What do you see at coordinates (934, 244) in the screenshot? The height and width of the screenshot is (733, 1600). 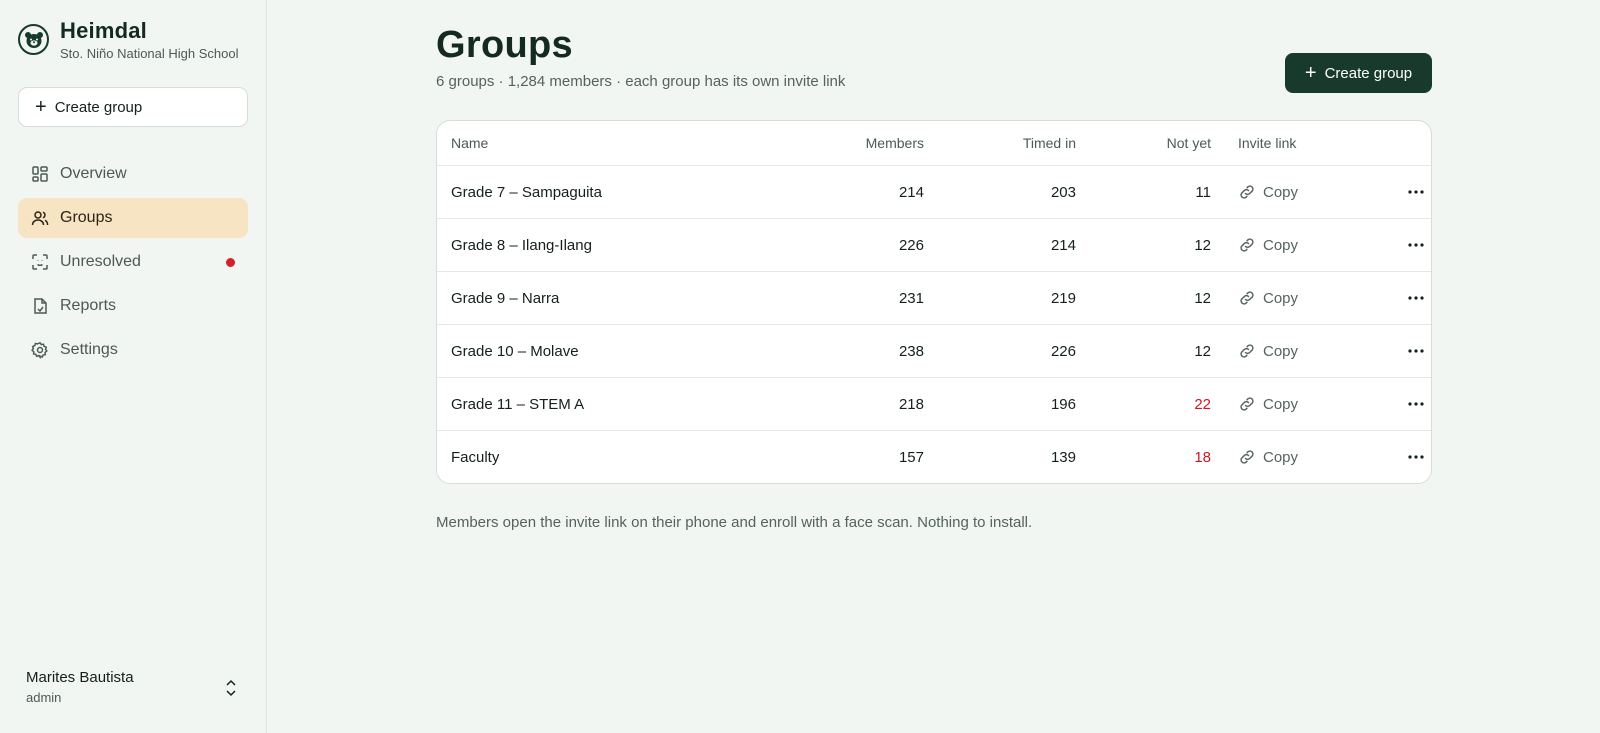 I see `table-row: Grade 8 – Ilang-Ilang 226 214 12 Copy` at bounding box center [934, 244].